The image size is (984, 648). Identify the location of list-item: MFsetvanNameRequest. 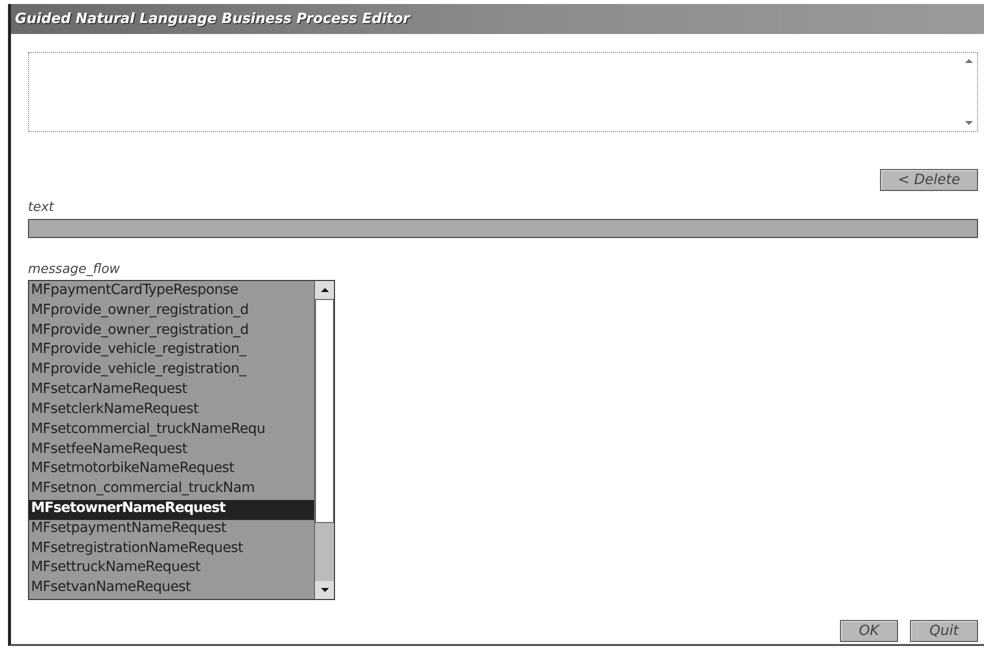
(171, 589).